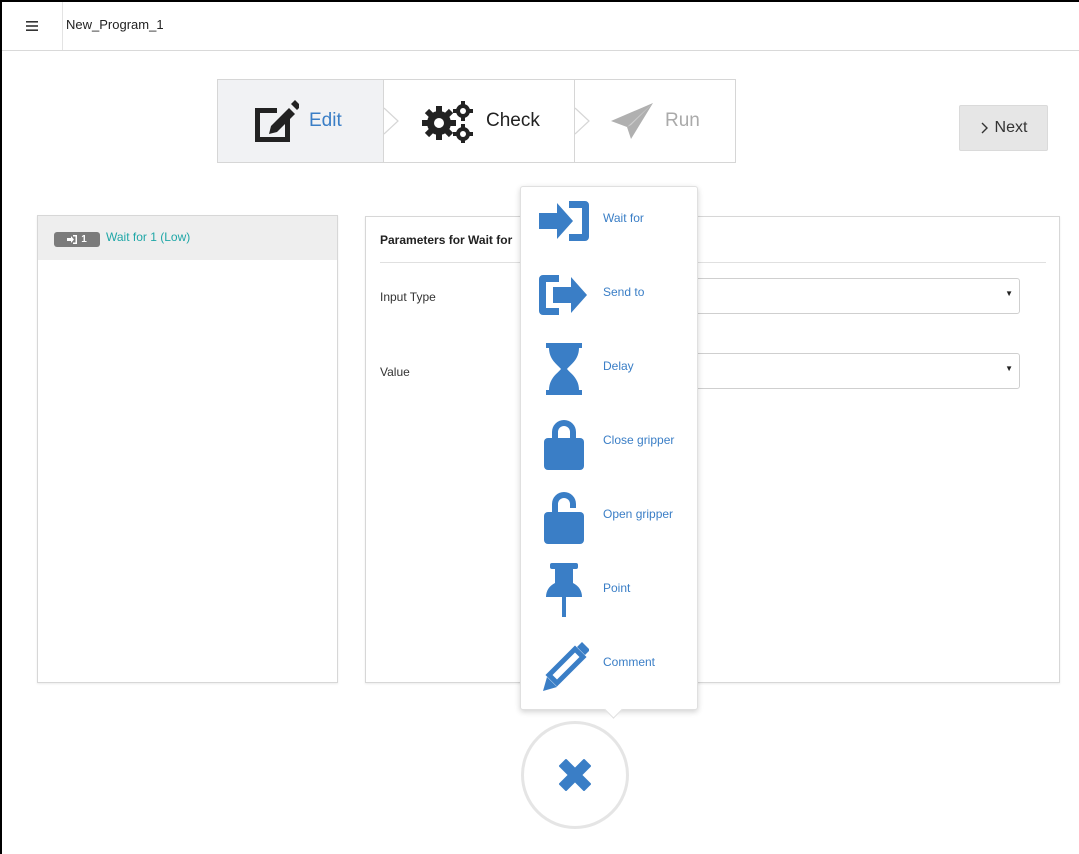 This screenshot has height=854, width=1079. What do you see at coordinates (395, 372) in the screenshot?
I see `value-label: Value` at bounding box center [395, 372].